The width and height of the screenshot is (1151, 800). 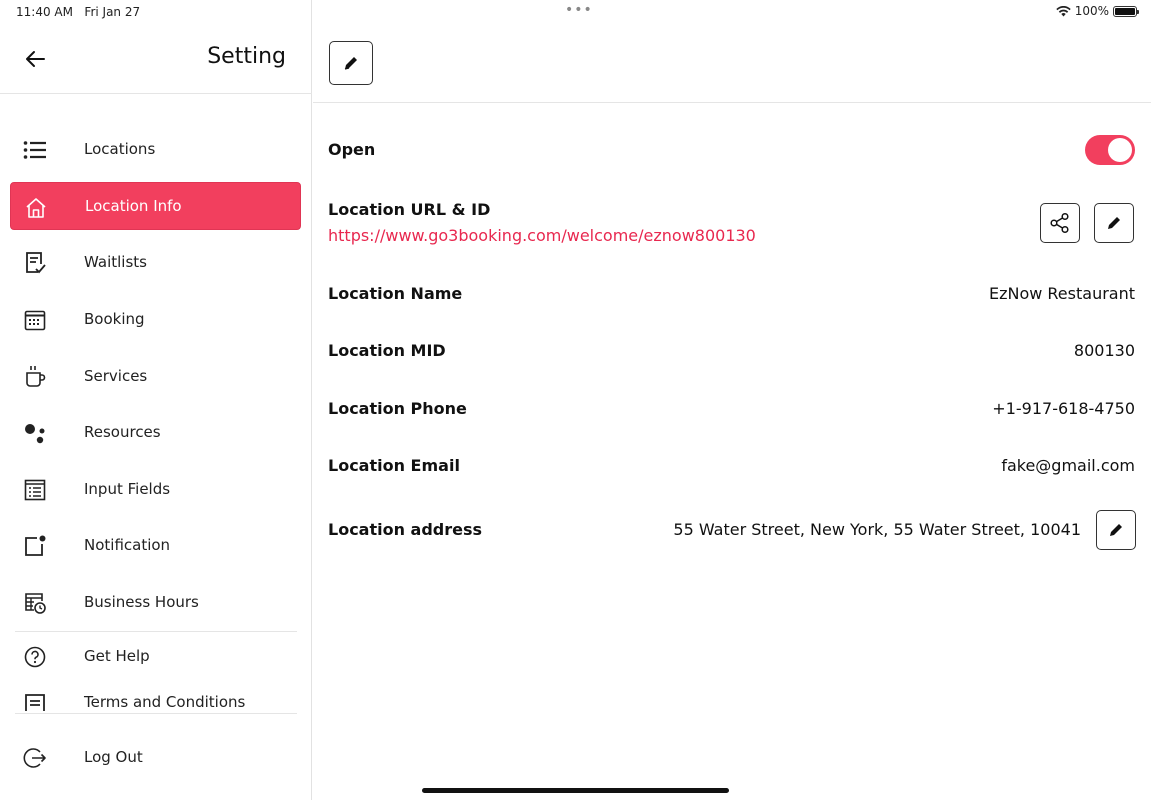 What do you see at coordinates (113, 757) in the screenshot?
I see `logout-label: Log Out` at bounding box center [113, 757].